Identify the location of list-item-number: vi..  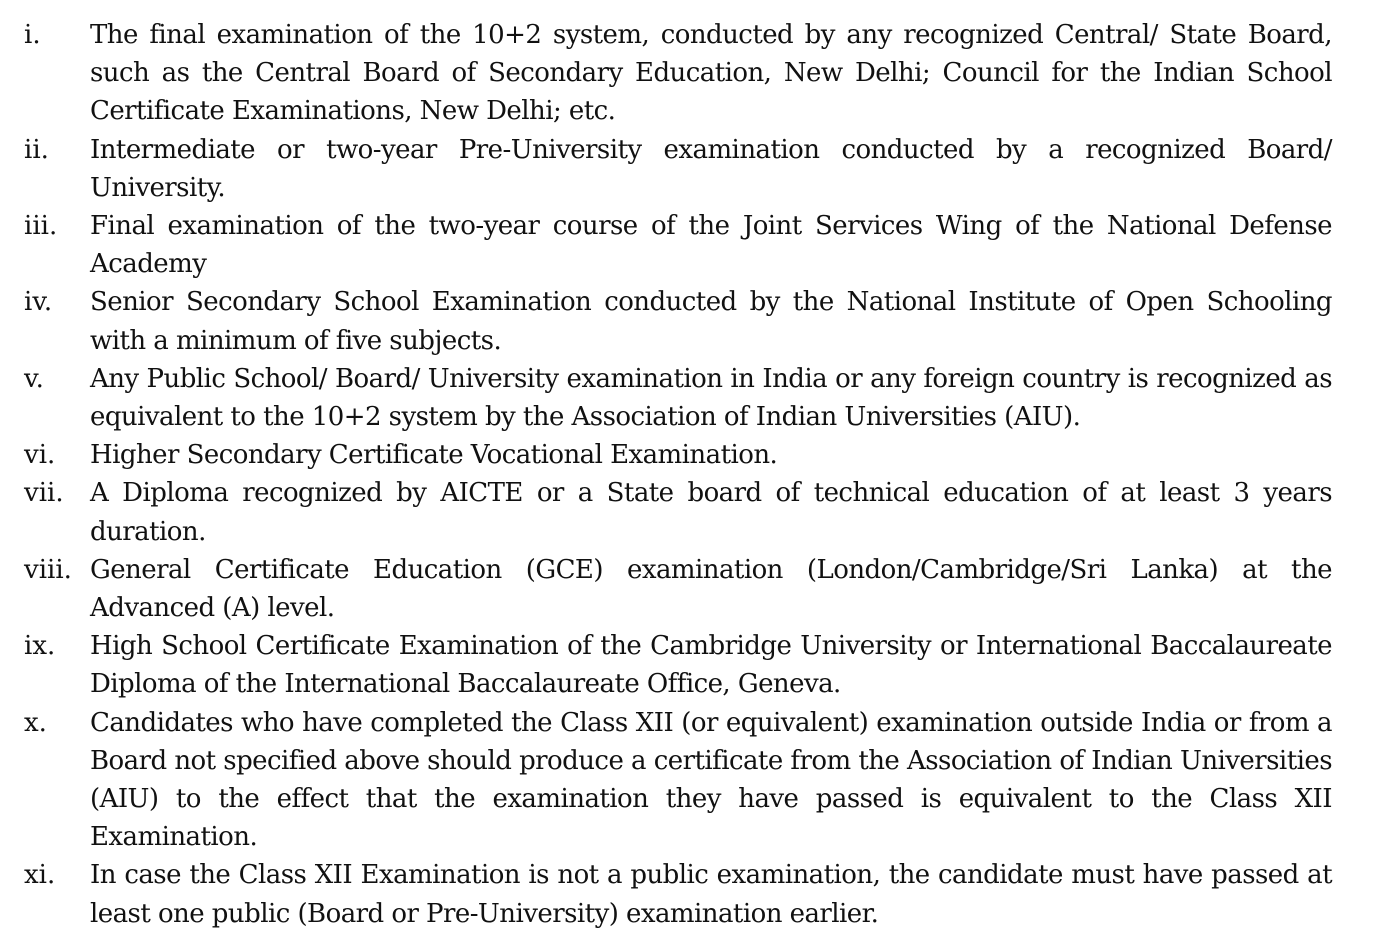
(40, 455).